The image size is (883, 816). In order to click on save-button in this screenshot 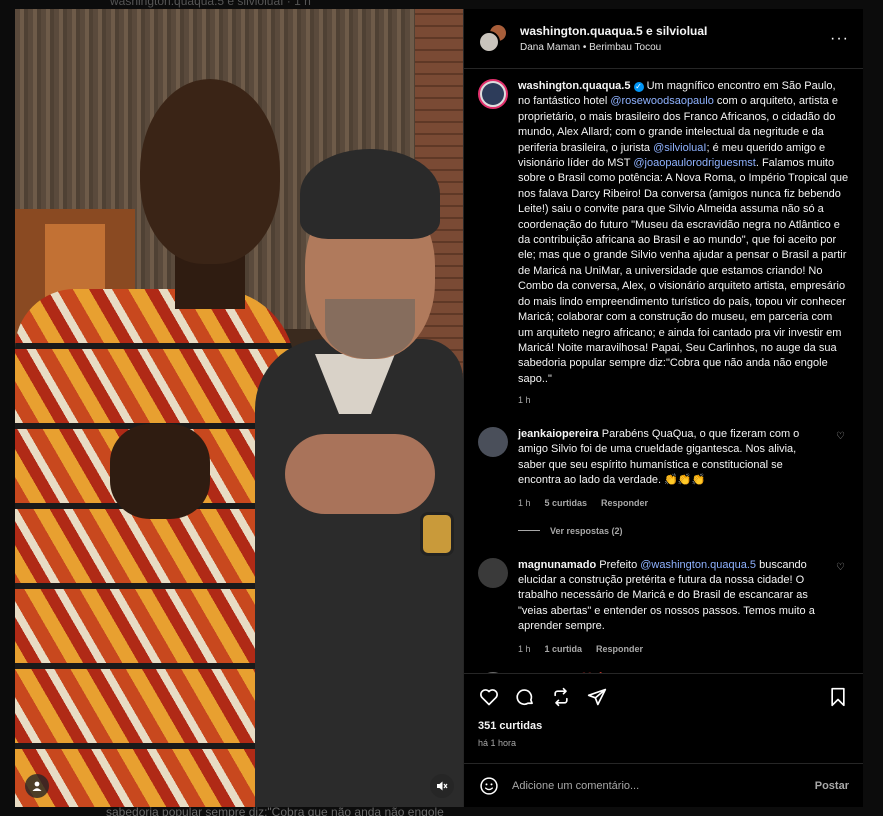, I will do `click(838, 697)`.